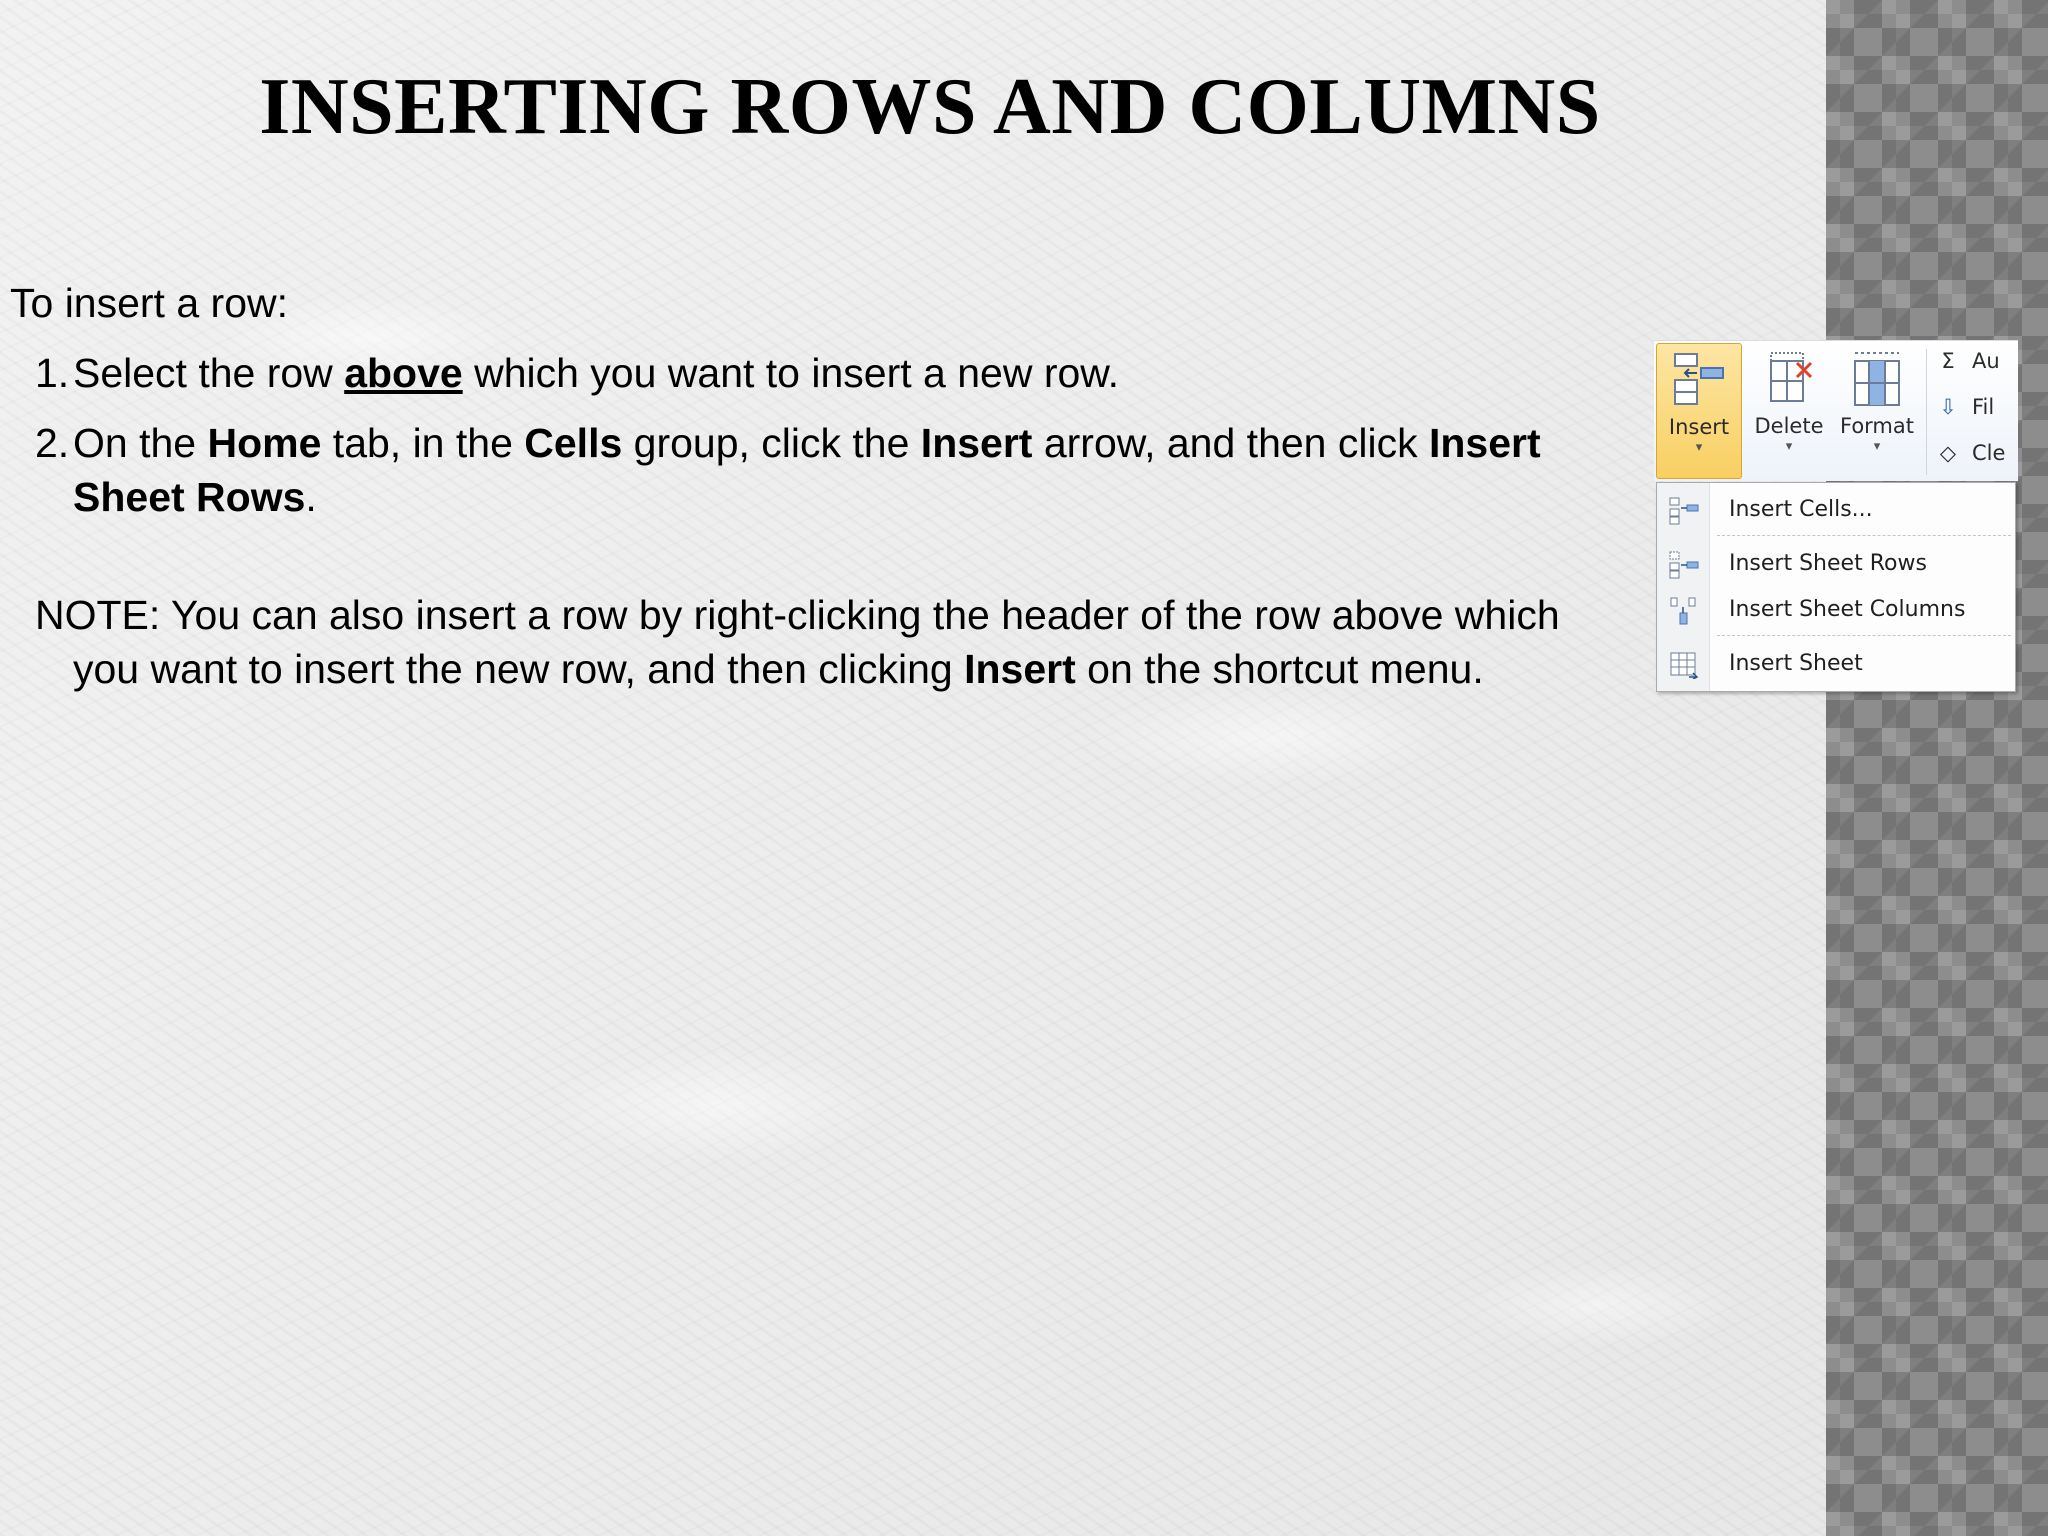  What do you see at coordinates (1789, 426) in the screenshot?
I see `delete-label: Delete` at bounding box center [1789, 426].